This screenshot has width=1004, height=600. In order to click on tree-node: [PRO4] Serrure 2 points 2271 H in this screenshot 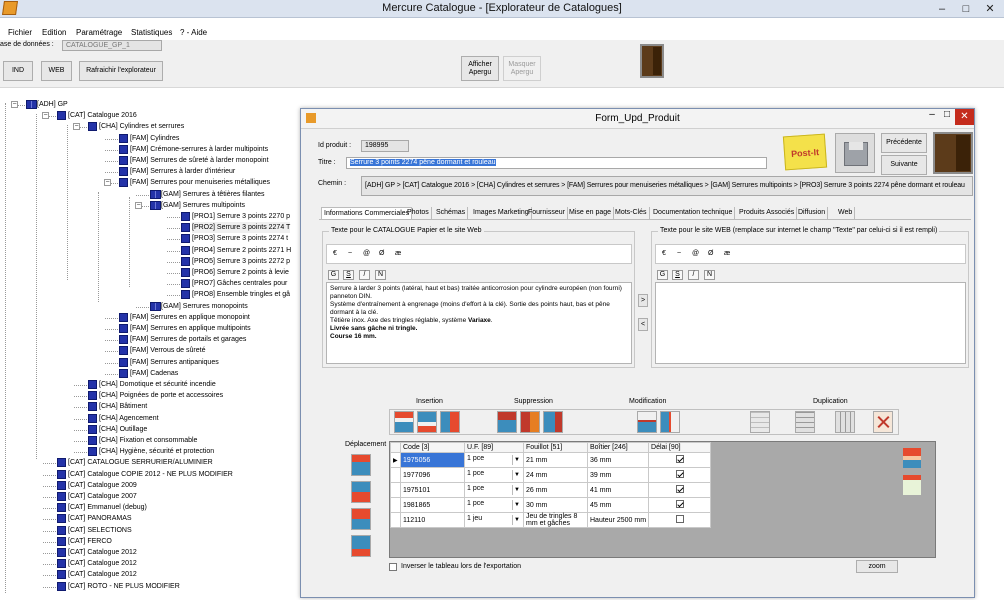, I will do `click(241, 250)`.